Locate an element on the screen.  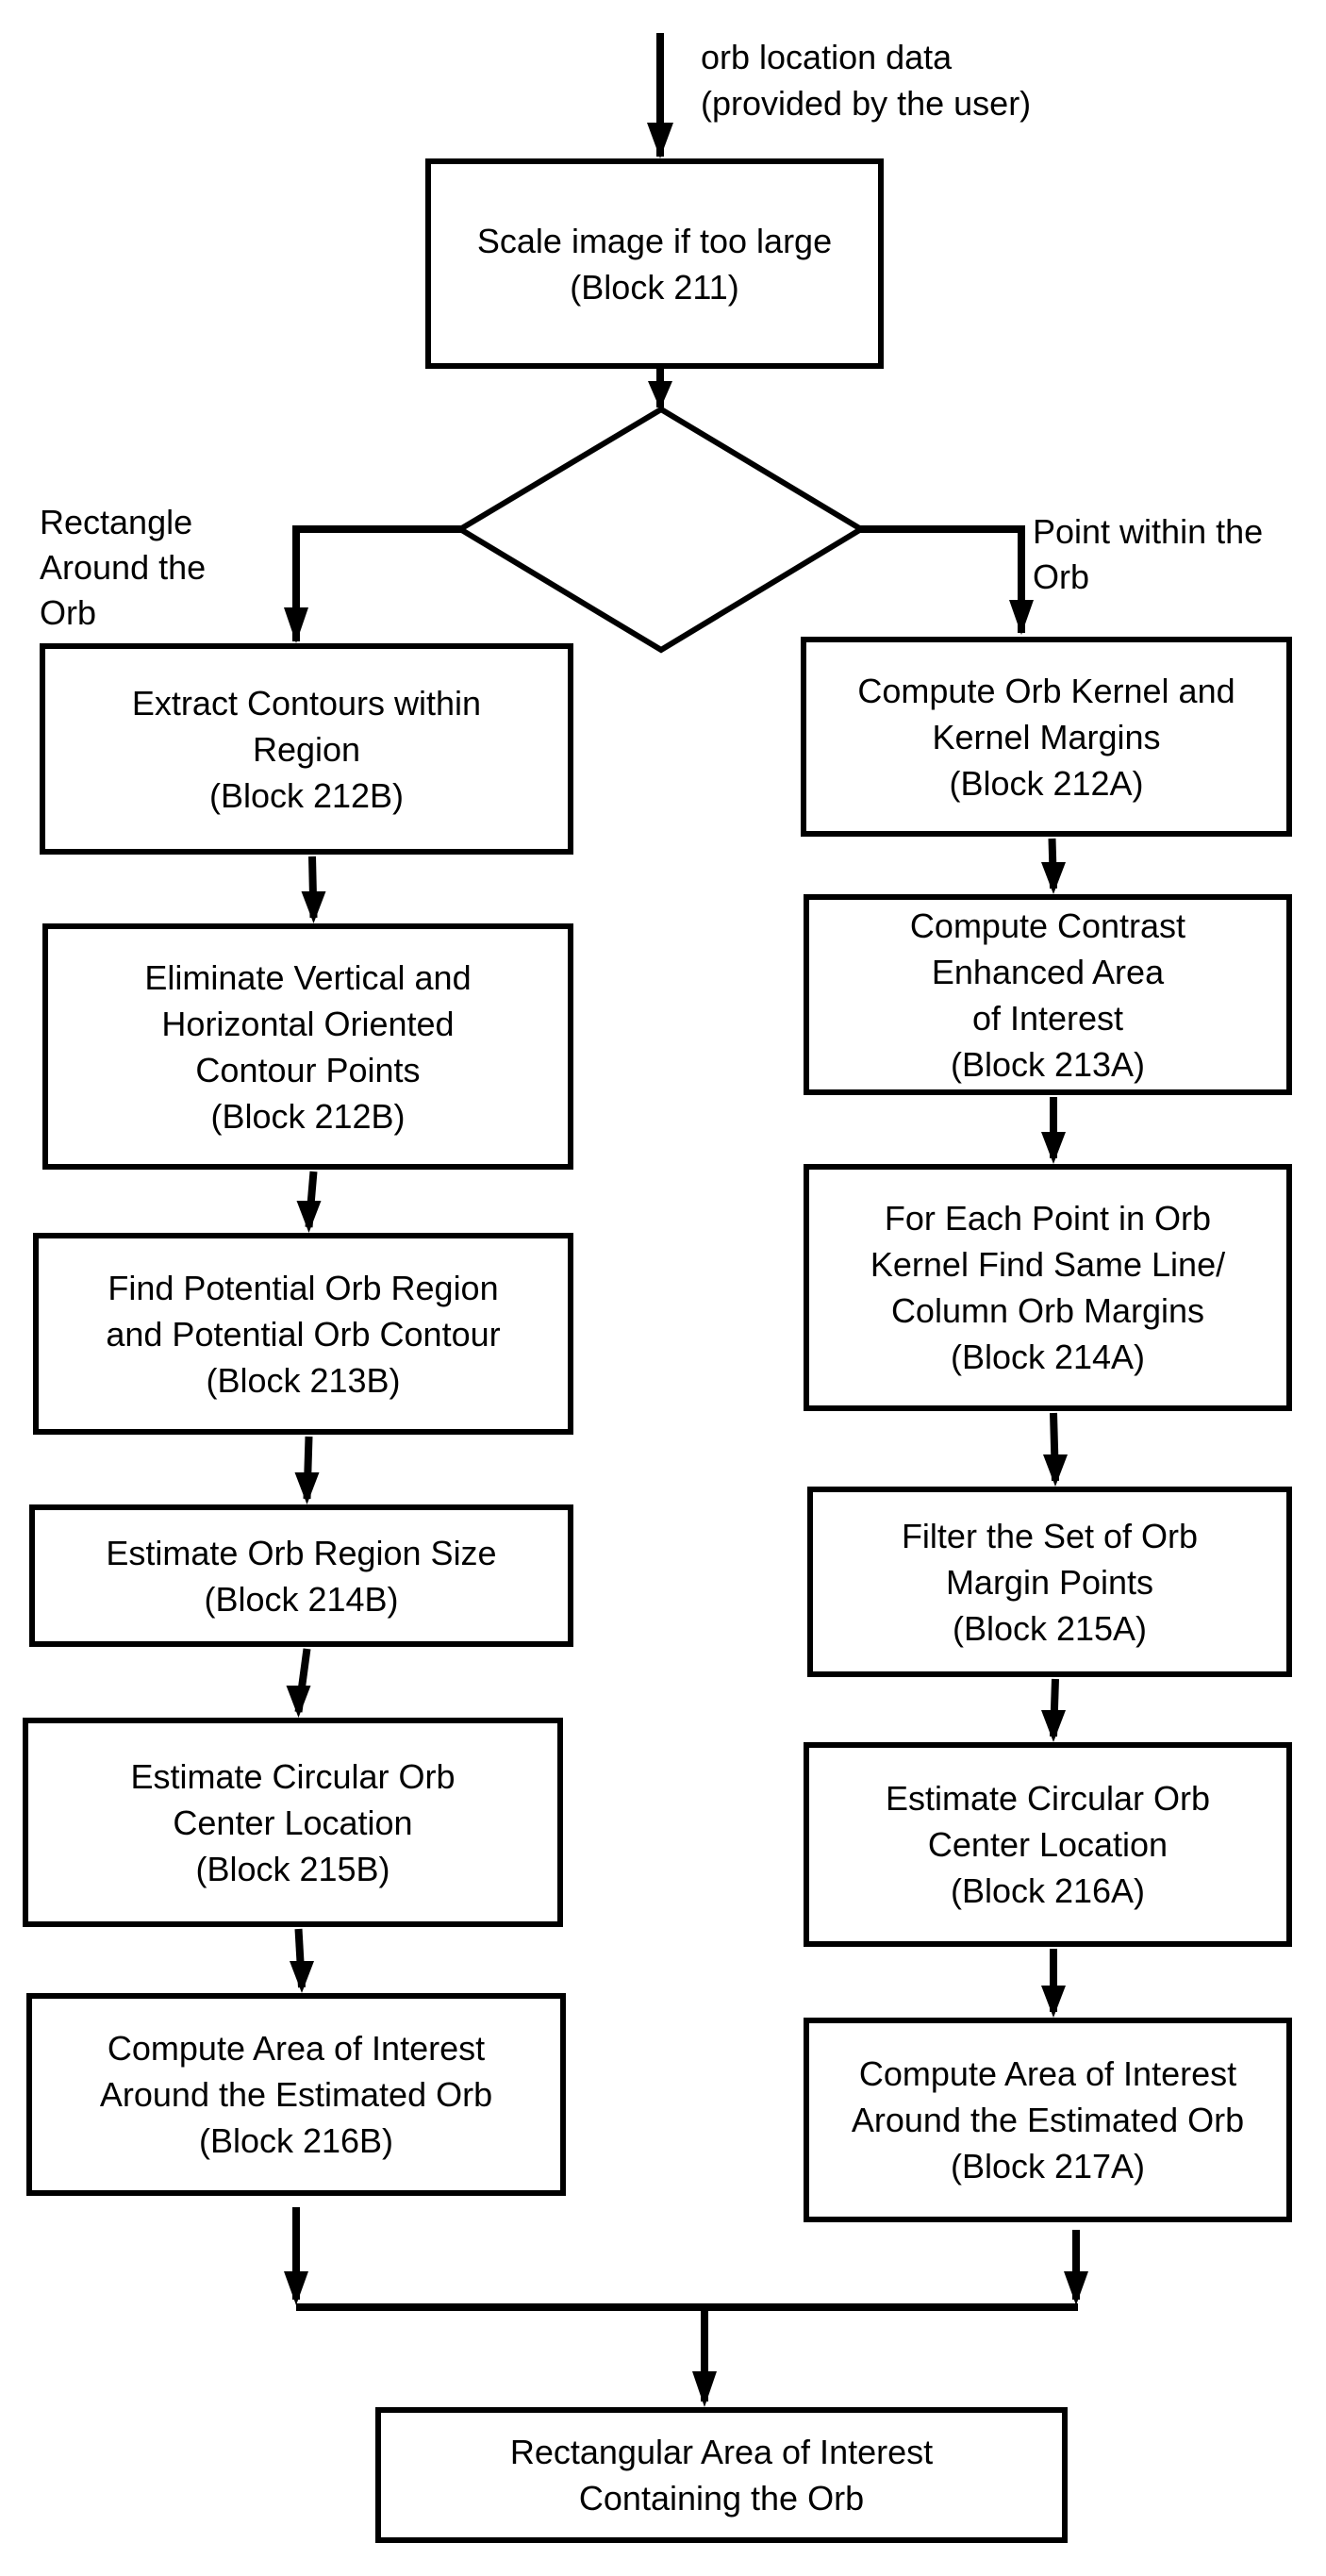
block-text: Region is located at coordinates (306, 749).